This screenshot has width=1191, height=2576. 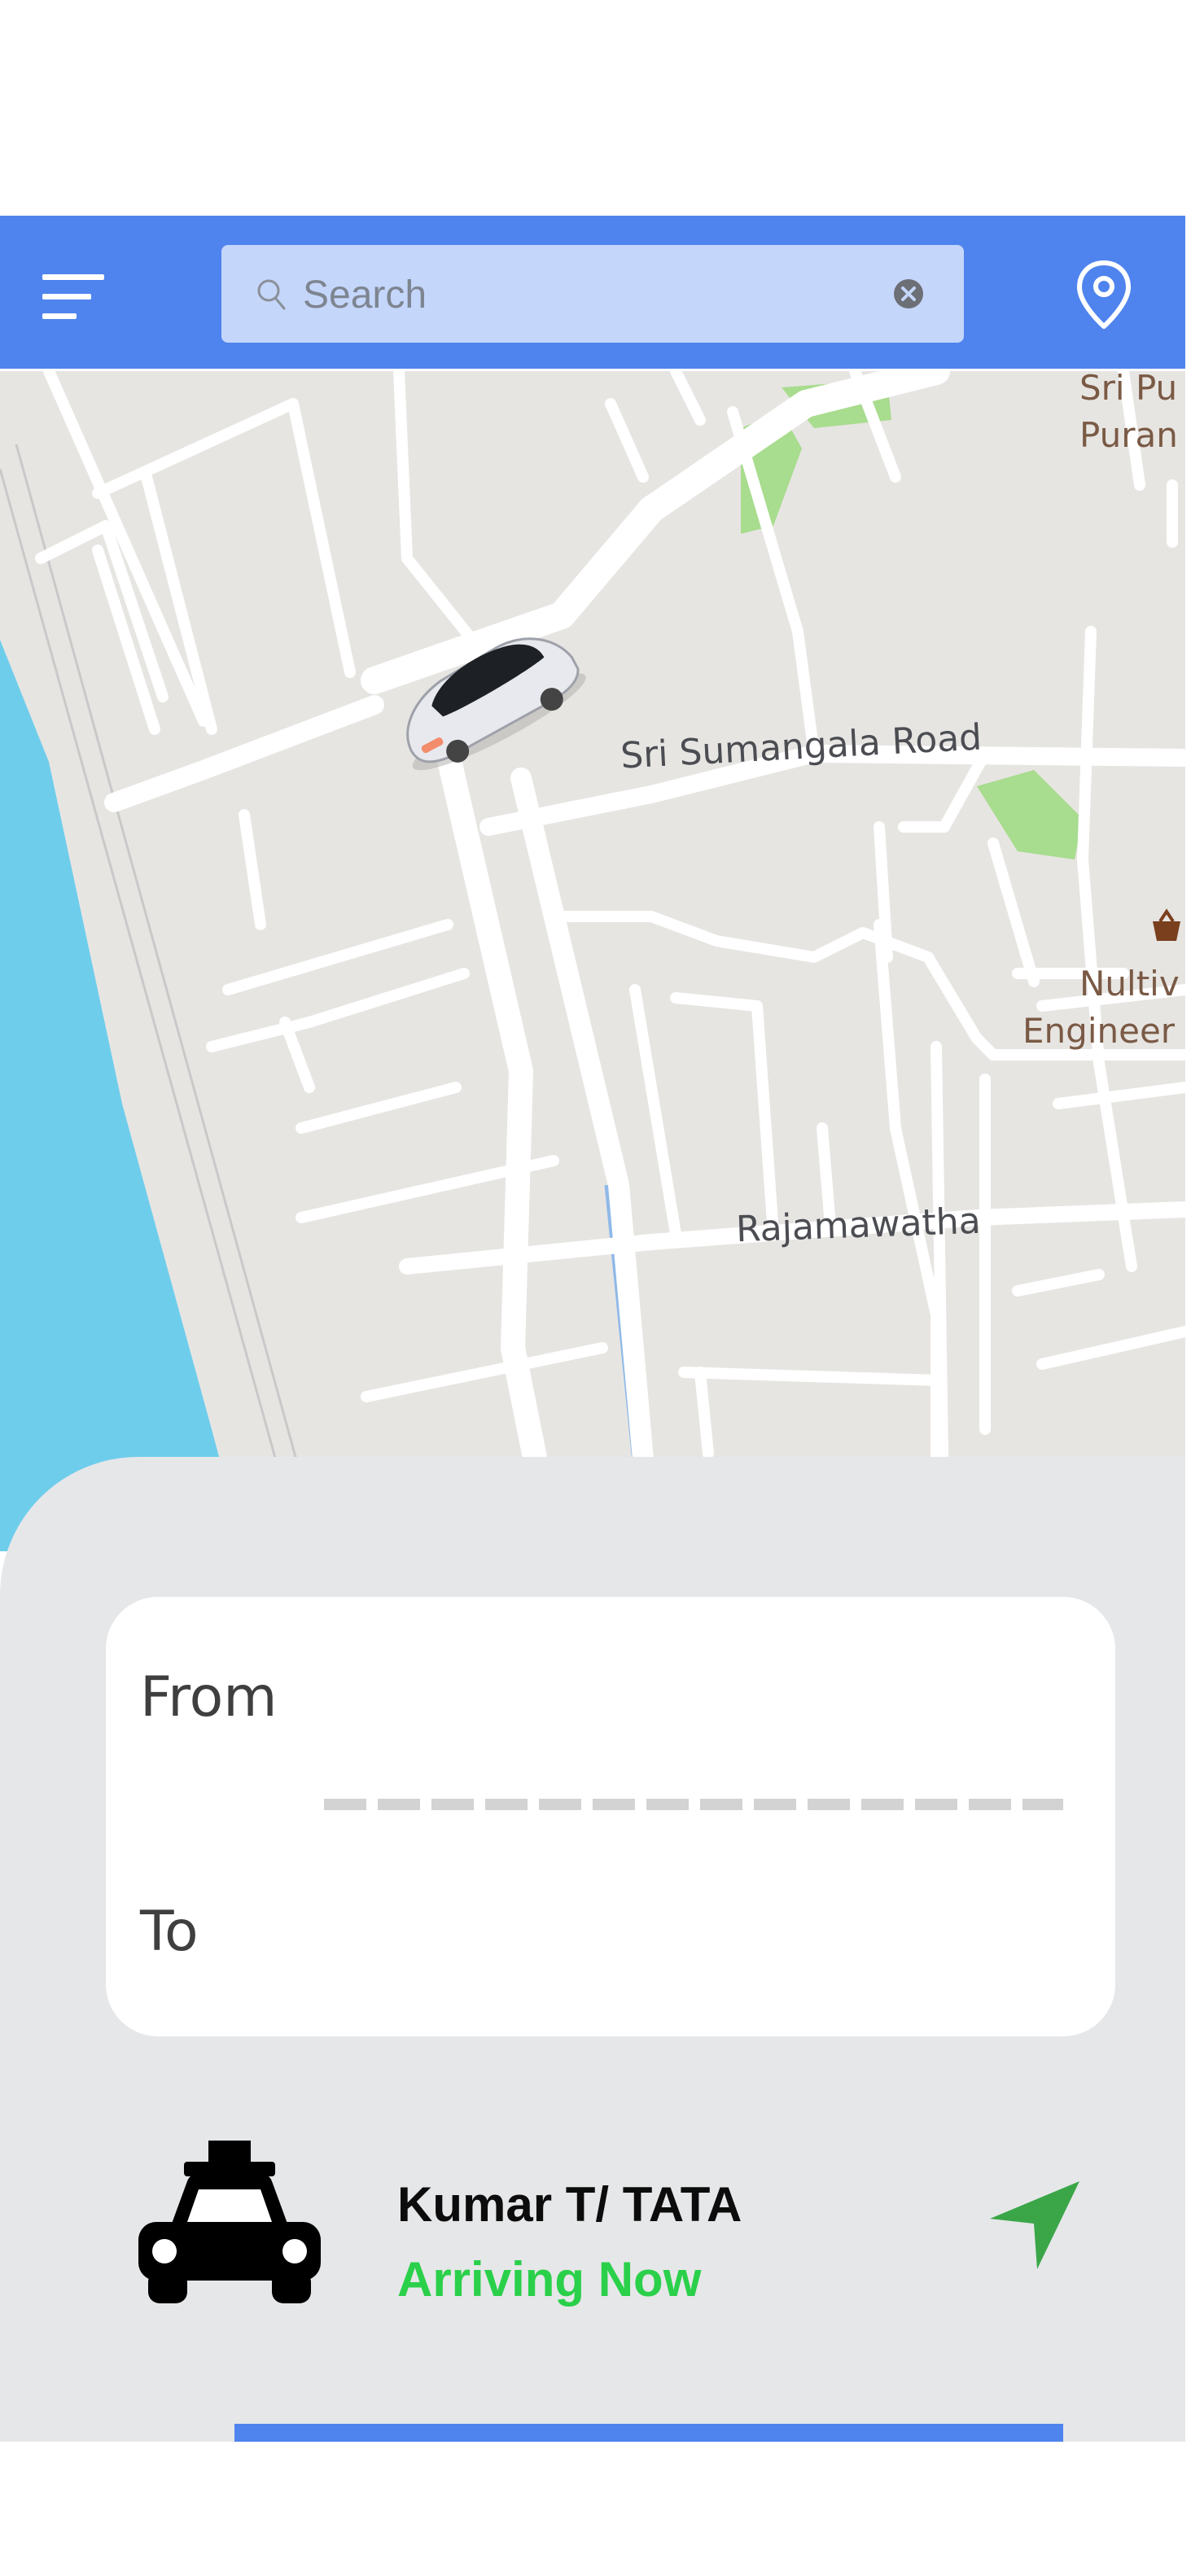 I want to click on search-input, so click(x=596, y=294).